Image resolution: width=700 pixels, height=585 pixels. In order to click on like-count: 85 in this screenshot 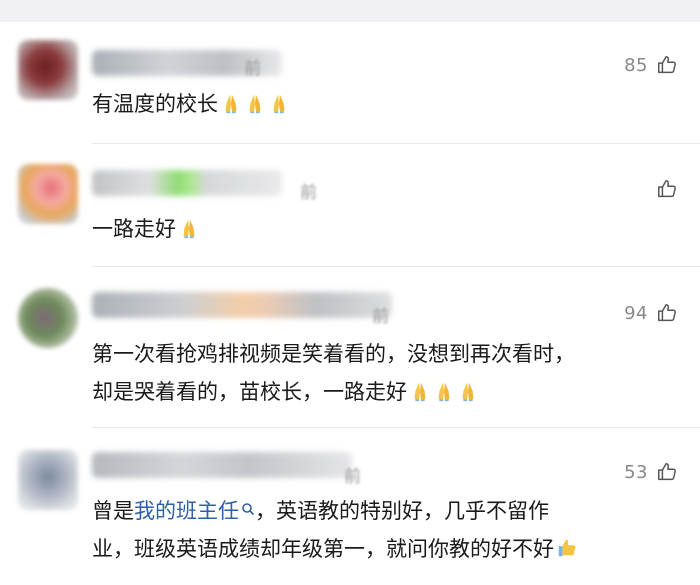, I will do `click(636, 65)`.